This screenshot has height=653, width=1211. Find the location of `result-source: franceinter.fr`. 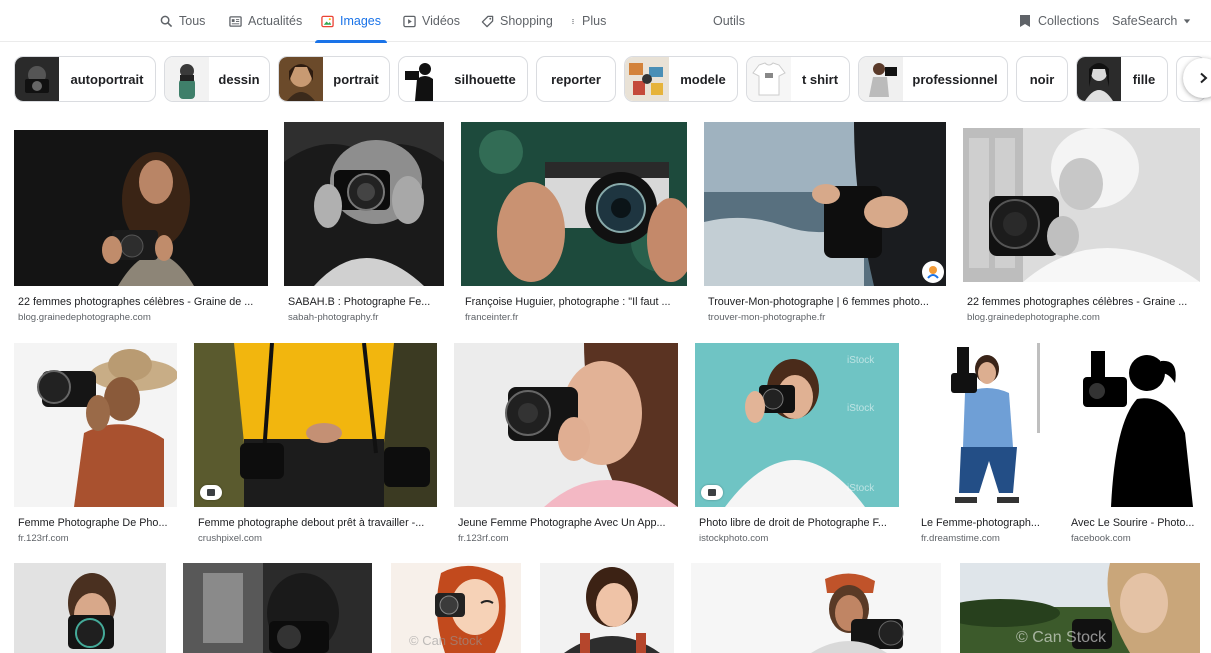

result-source: franceinter.fr is located at coordinates (492, 317).